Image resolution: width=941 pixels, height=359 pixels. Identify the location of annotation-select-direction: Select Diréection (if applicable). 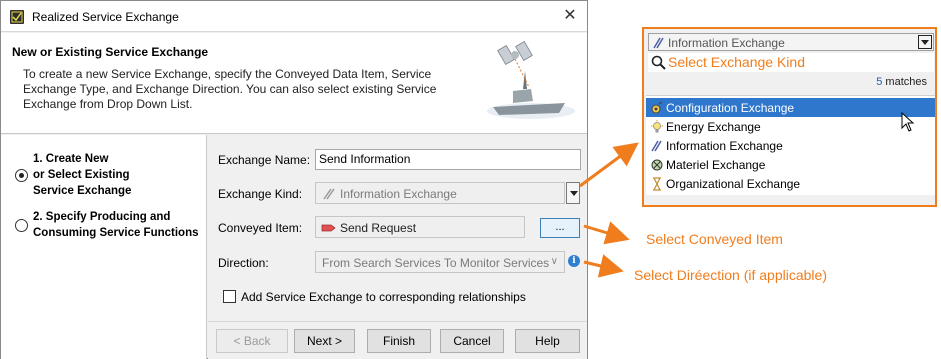
(730, 275).